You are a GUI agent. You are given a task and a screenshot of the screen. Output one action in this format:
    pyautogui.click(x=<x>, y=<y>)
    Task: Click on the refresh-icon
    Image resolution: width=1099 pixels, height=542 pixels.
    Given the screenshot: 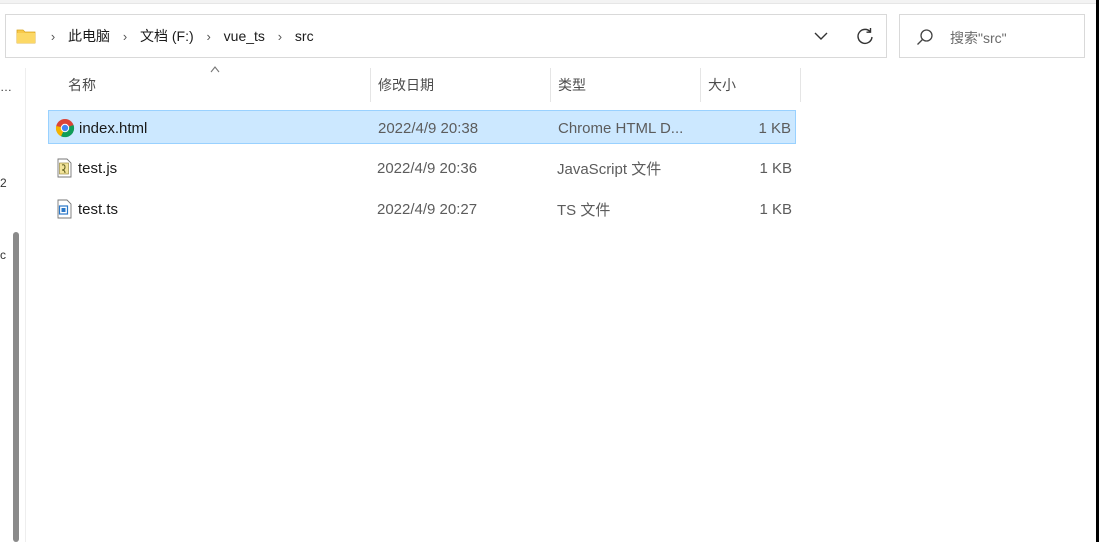 What is the action you would take?
    pyautogui.click(x=865, y=36)
    